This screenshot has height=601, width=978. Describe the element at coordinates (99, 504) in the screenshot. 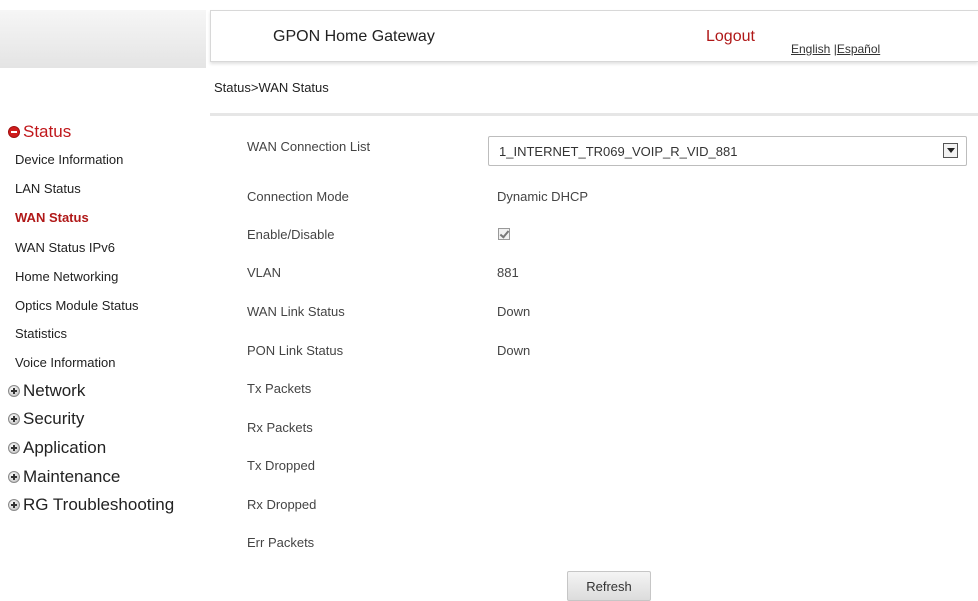

I see `nav-group-label: RG Troubleshooting` at that location.